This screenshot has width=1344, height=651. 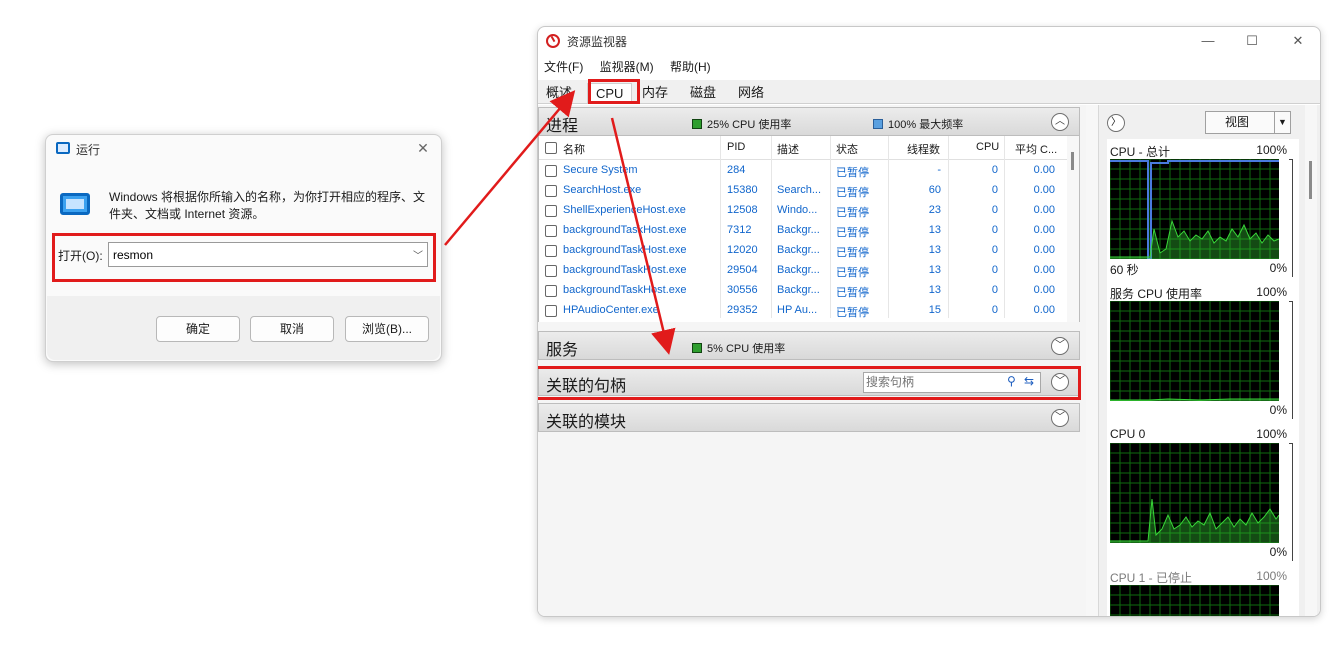 What do you see at coordinates (563, 67) in the screenshot?
I see `menu-file: 文件(F)` at bounding box center [563, 67].